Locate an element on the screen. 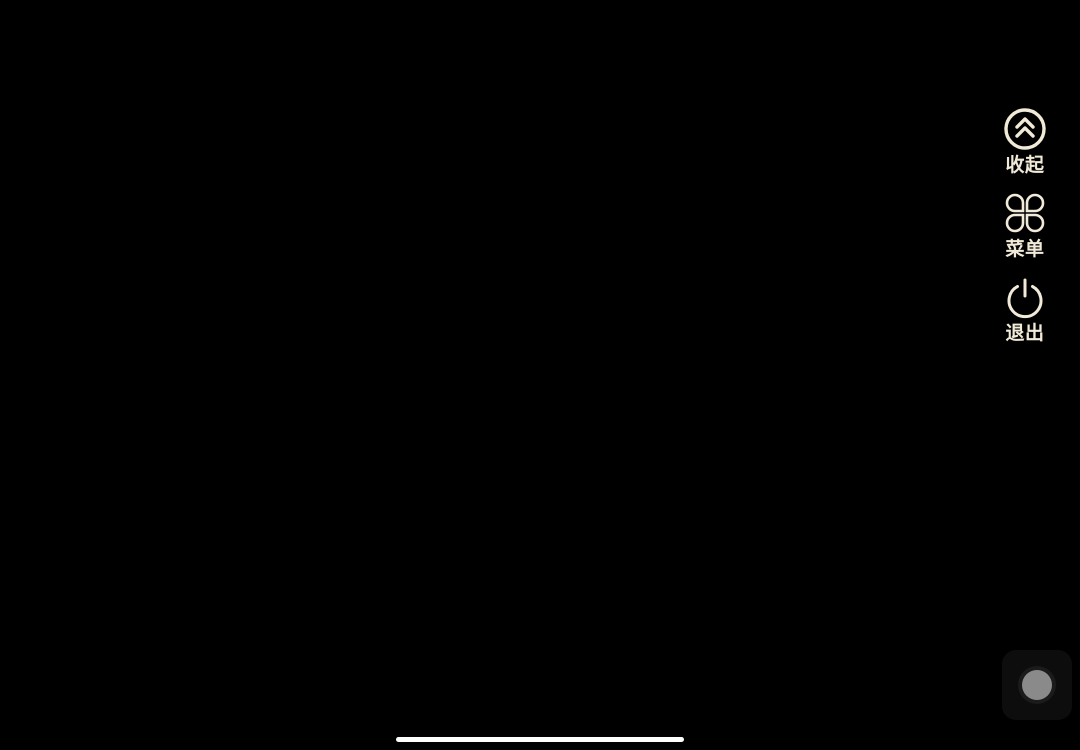  assistive-touch-dot is located at coordinates (1037, 685).